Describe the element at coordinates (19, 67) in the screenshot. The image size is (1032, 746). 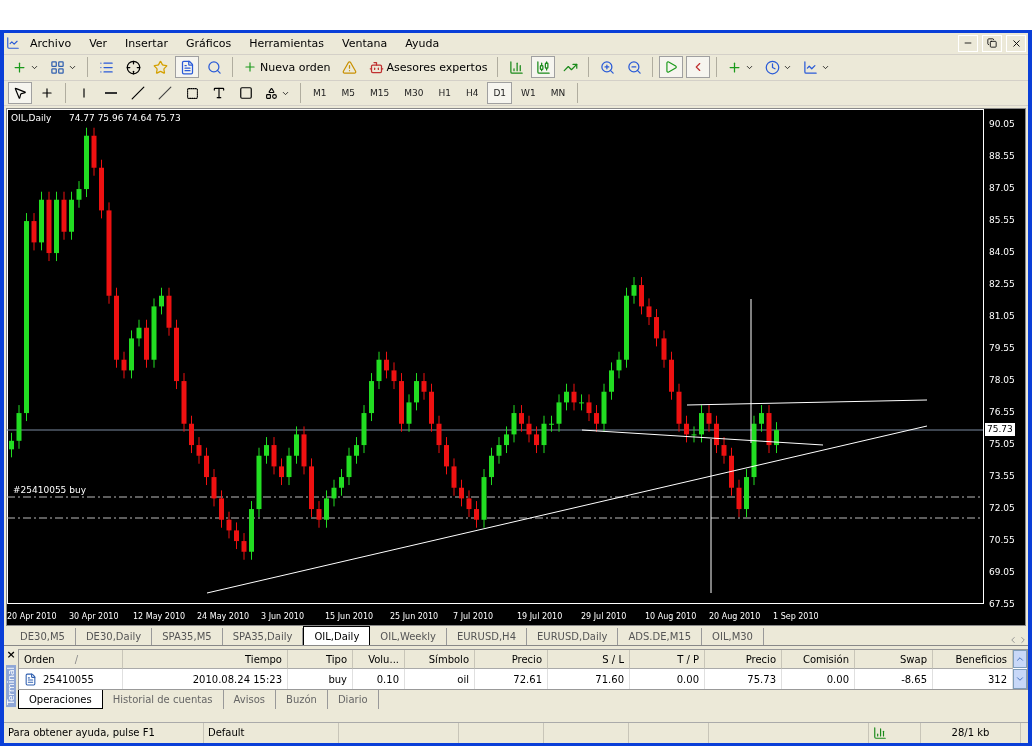
I see `plus-icon` at that location.